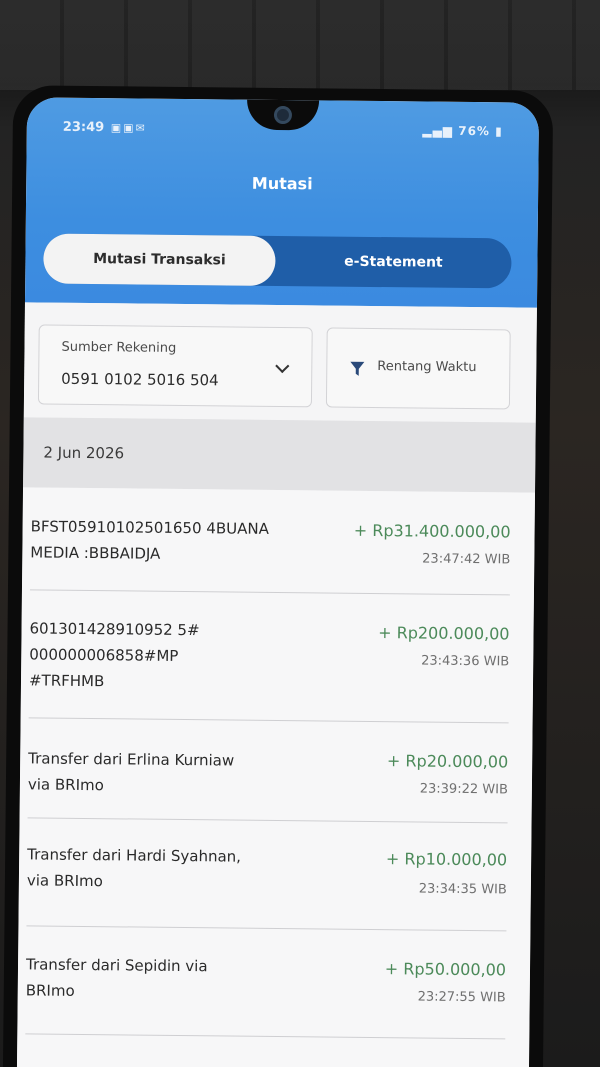  I want to click on chevron-down-icon, so click(282, 366).